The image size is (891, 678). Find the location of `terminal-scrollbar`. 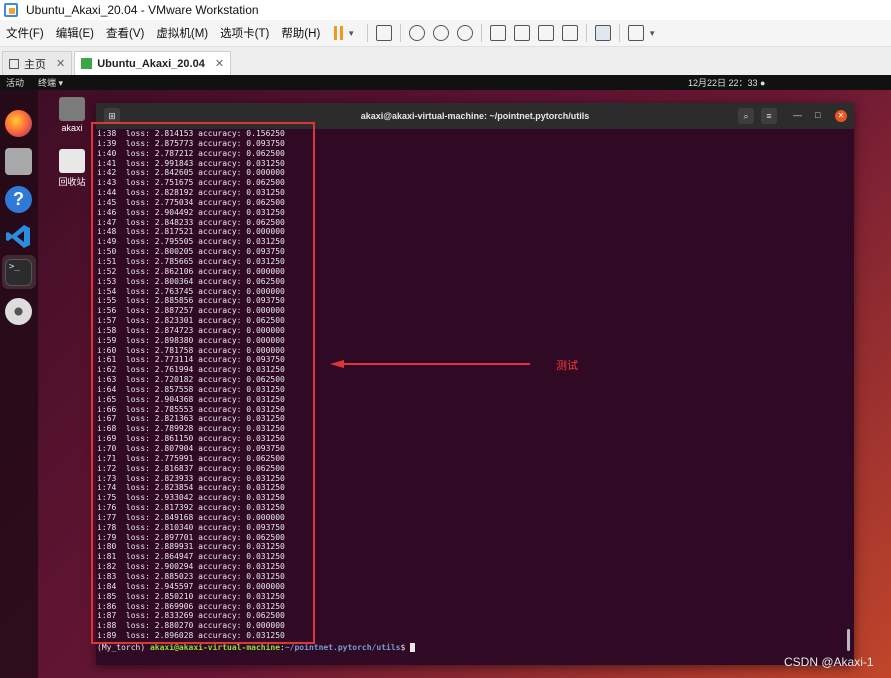

terminal-scrollbar is located at coordinates (848, 640).